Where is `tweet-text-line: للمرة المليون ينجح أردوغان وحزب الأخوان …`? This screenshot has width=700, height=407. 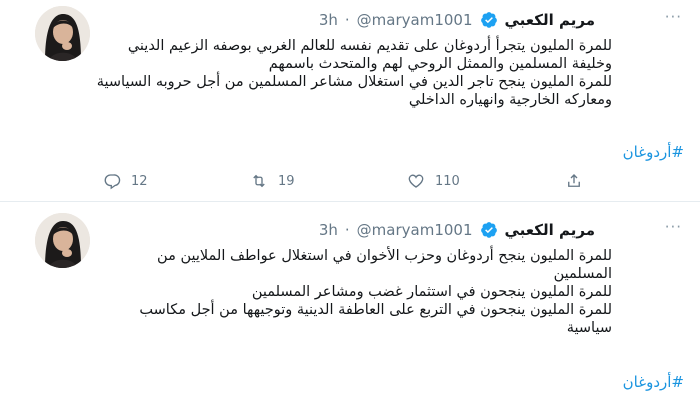 tweet-text-line: للمرة المليون ينجح أردوغان وحزب الأخوان … is located at coordinates (384, 256).